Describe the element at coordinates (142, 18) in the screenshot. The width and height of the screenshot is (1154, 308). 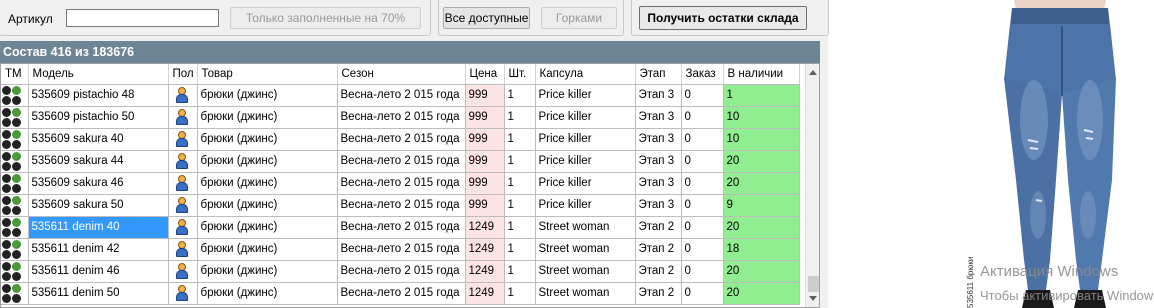
I see `article-input` at that location.